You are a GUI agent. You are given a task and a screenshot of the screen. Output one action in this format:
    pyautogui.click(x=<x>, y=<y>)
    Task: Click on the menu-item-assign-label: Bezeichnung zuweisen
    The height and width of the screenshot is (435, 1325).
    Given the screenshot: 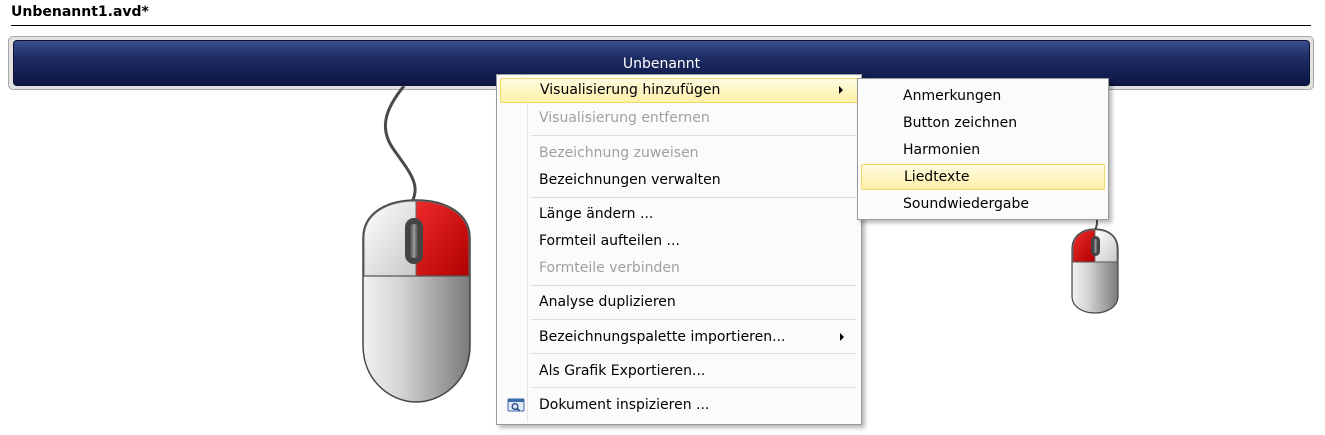 What is the action you would take?
    pyautogui.click(x=679, y=153)
    